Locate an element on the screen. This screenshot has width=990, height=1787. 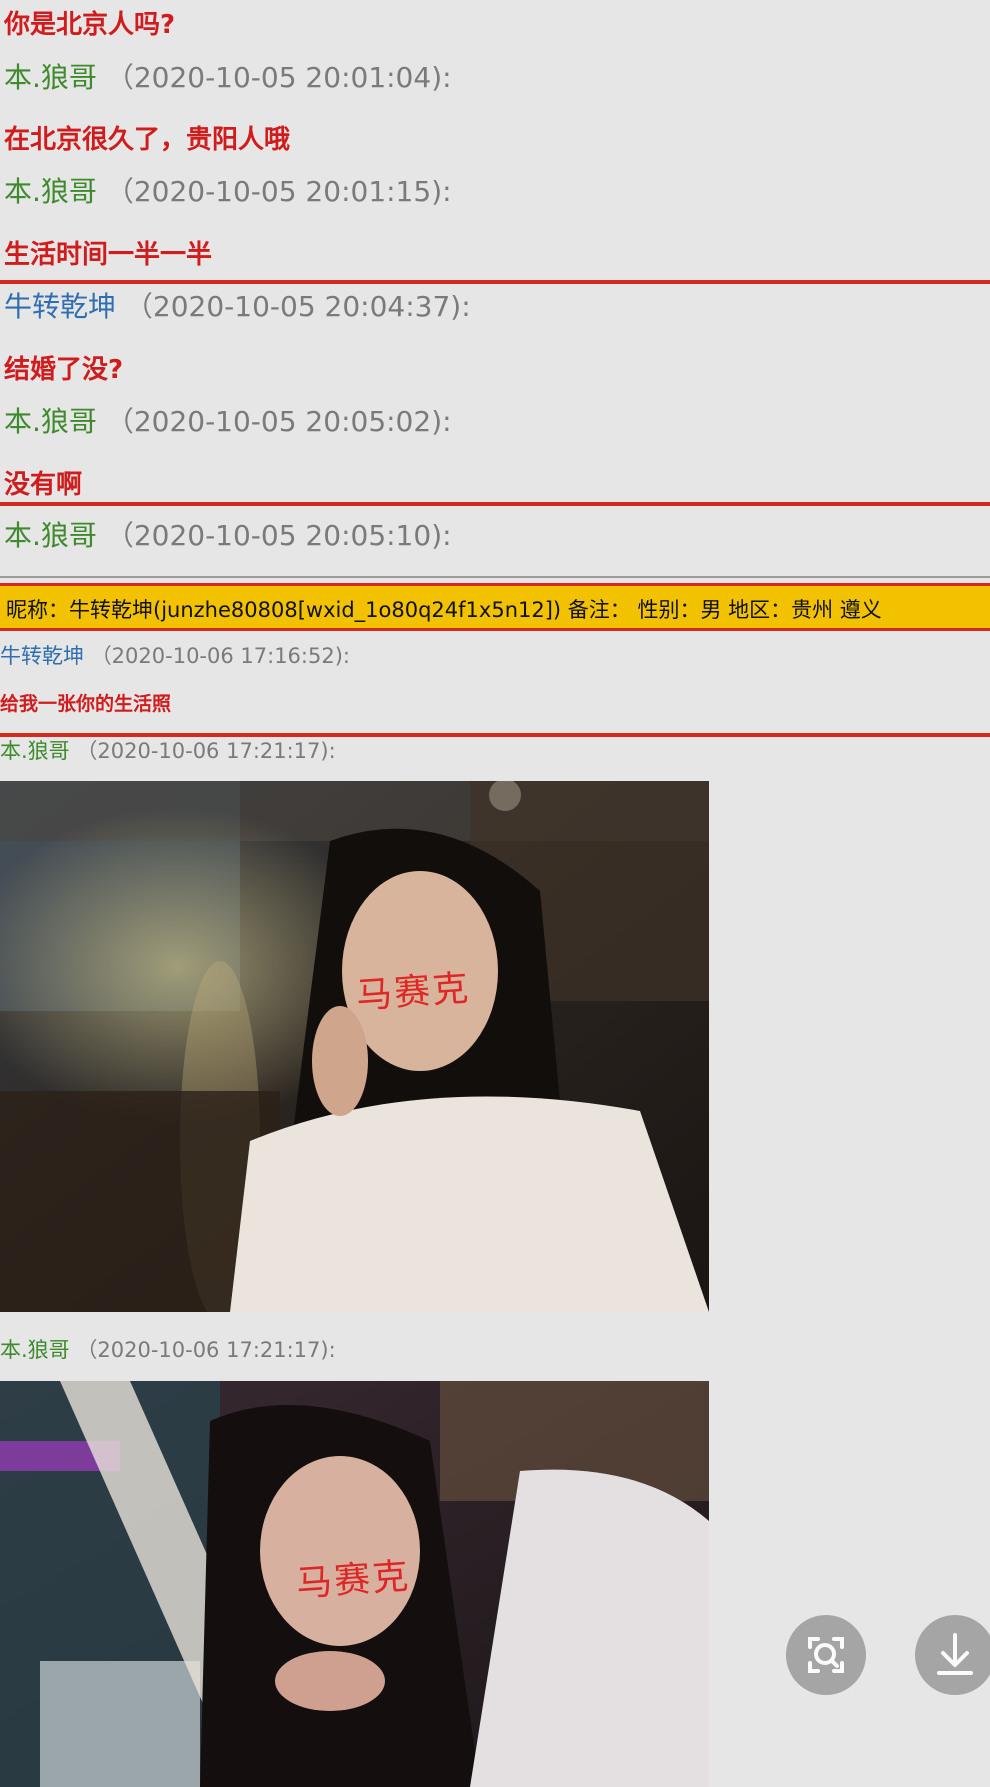
message-header: 牛转乾坤 （2020-10-06 17:16:52): is located at coordinates (175, 655).